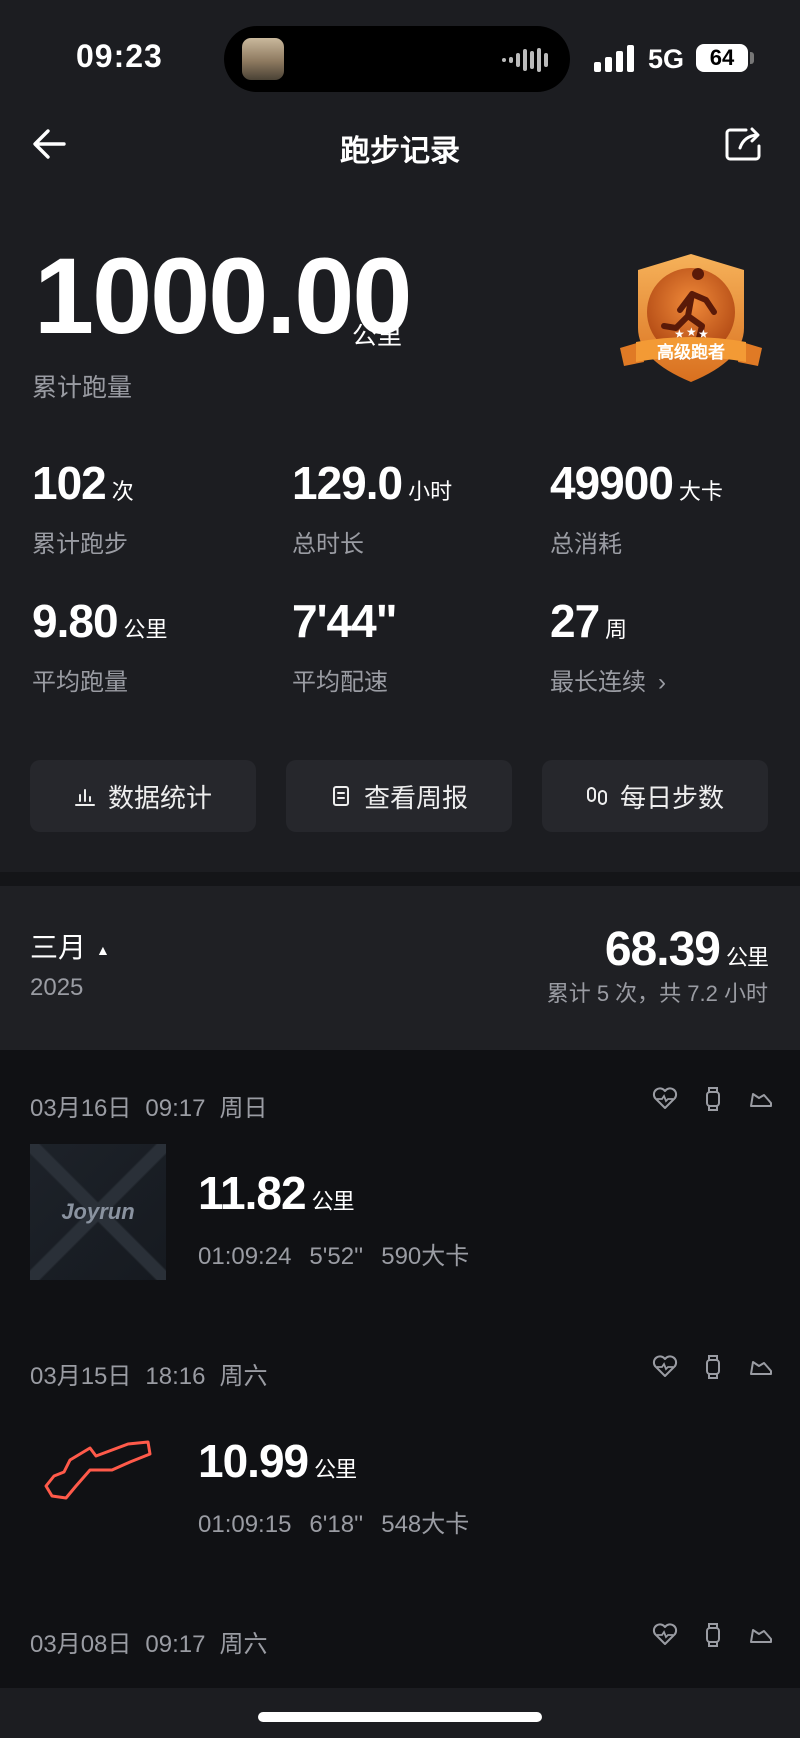 The height and width of the screenshot is (1738, 800). Describe the element at coordinates (612, 483) in the screenshot. I see `stat-value: 49900` at that location.